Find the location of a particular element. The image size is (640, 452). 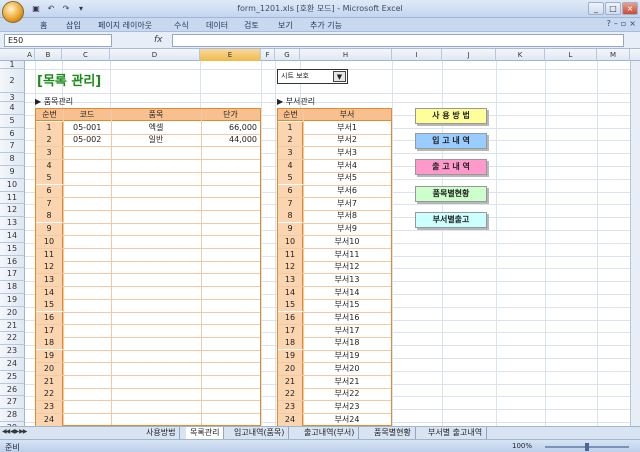

column-header-B: B is located at coordinates (48, 55).